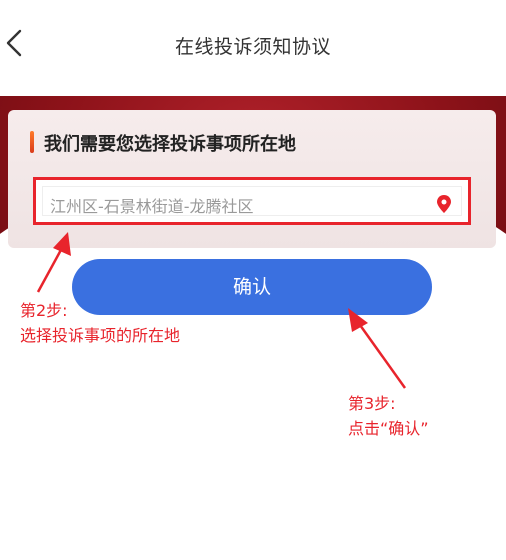 The width and height of the screenshot is (506, 560). What do you see at coordinates (44, 310) in the screenshot?
I see `step2-label: 第2步:` at bounding box center [44, 310].